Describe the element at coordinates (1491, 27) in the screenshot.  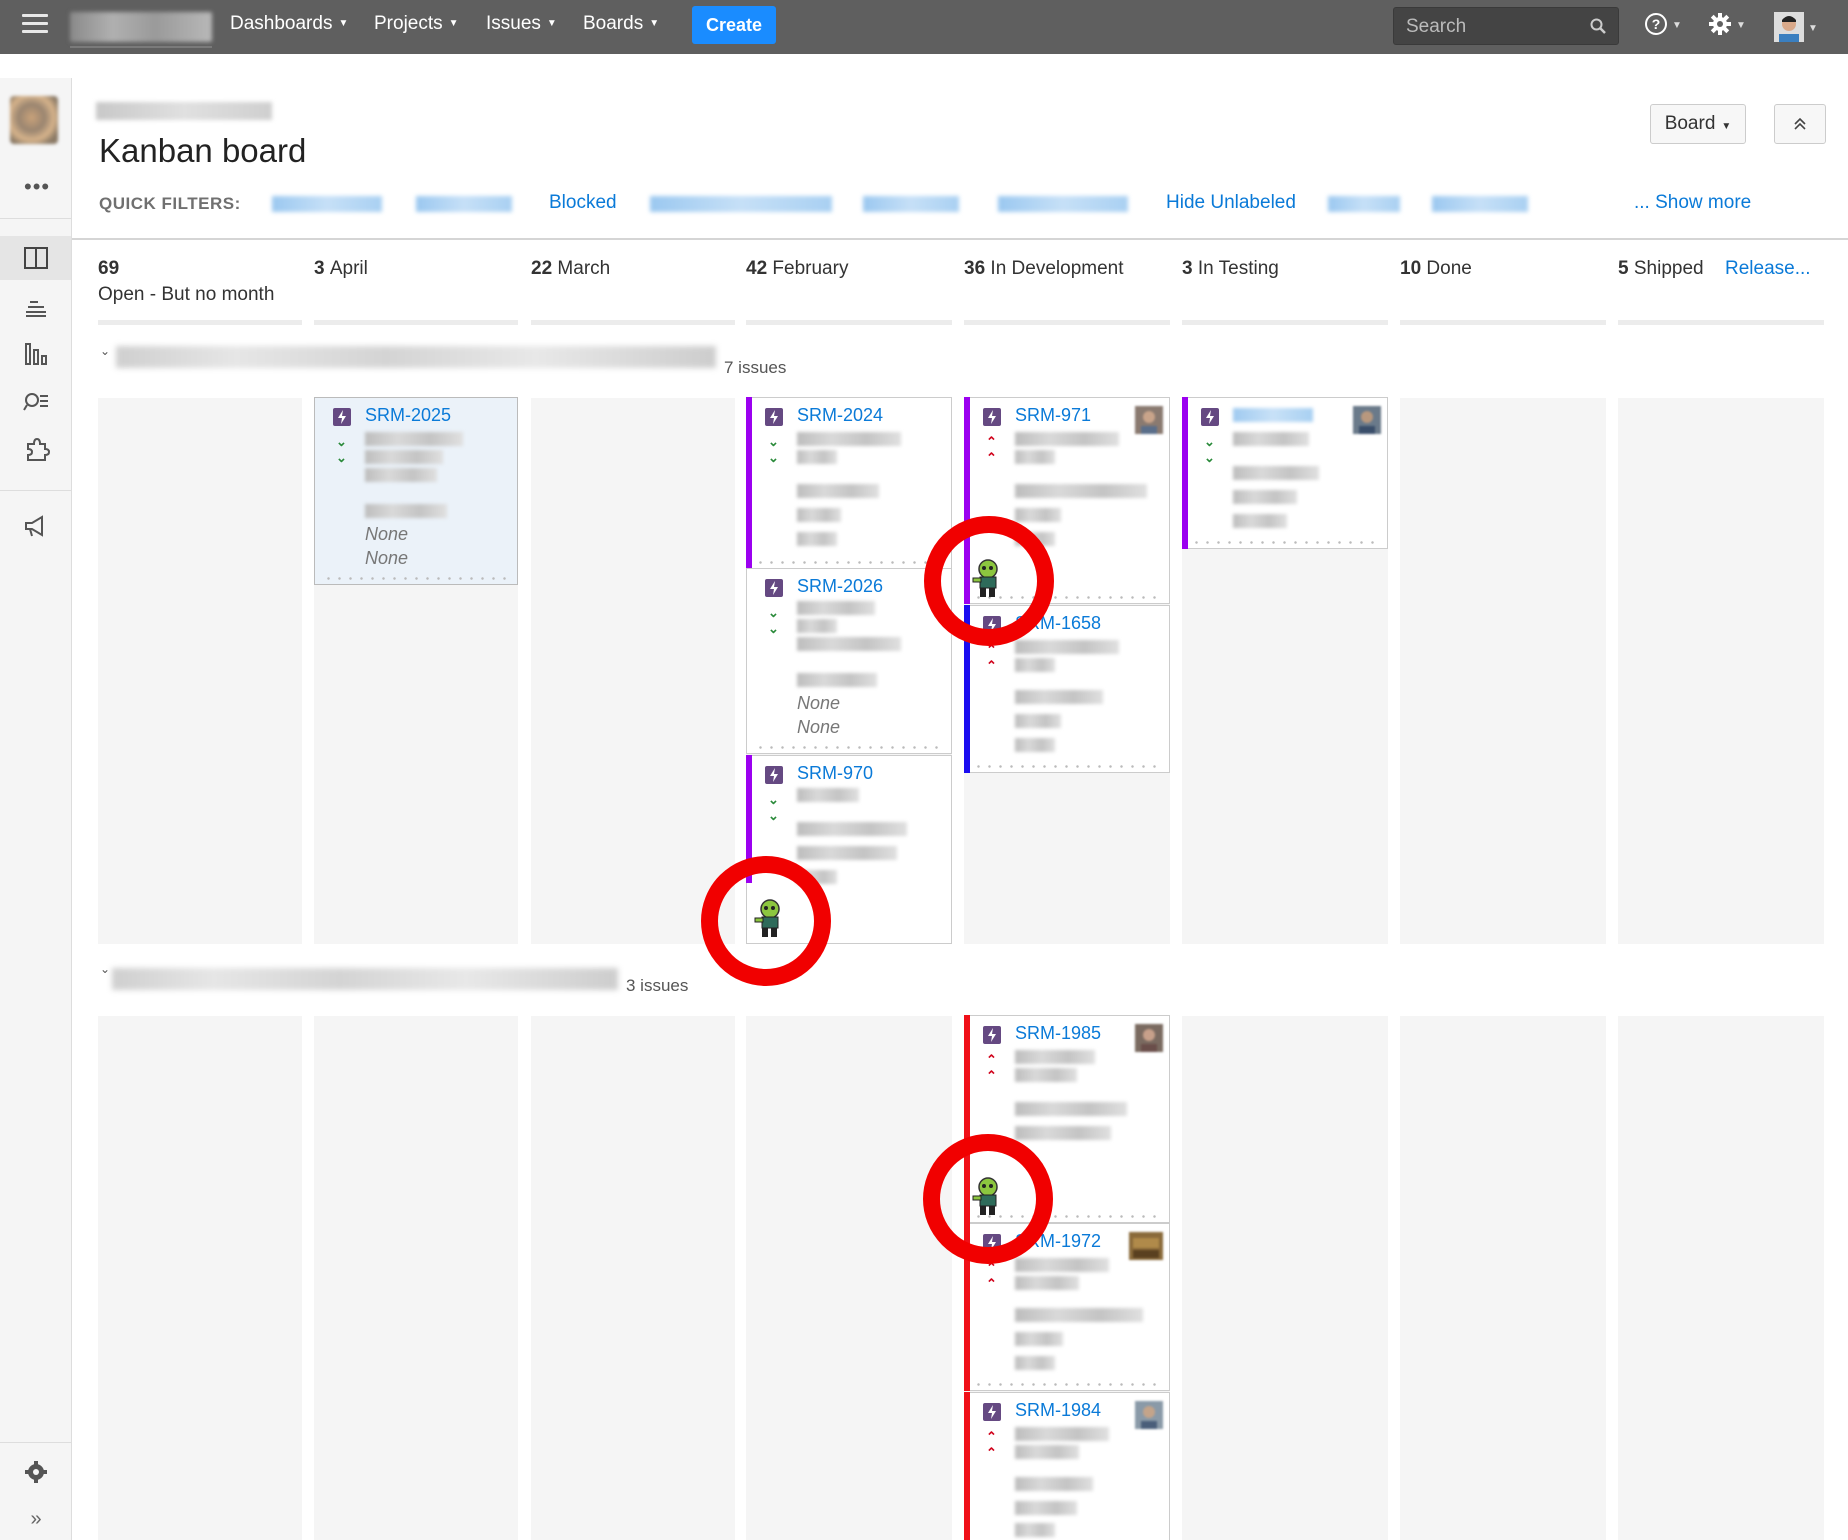
I see `search-input` at that location.